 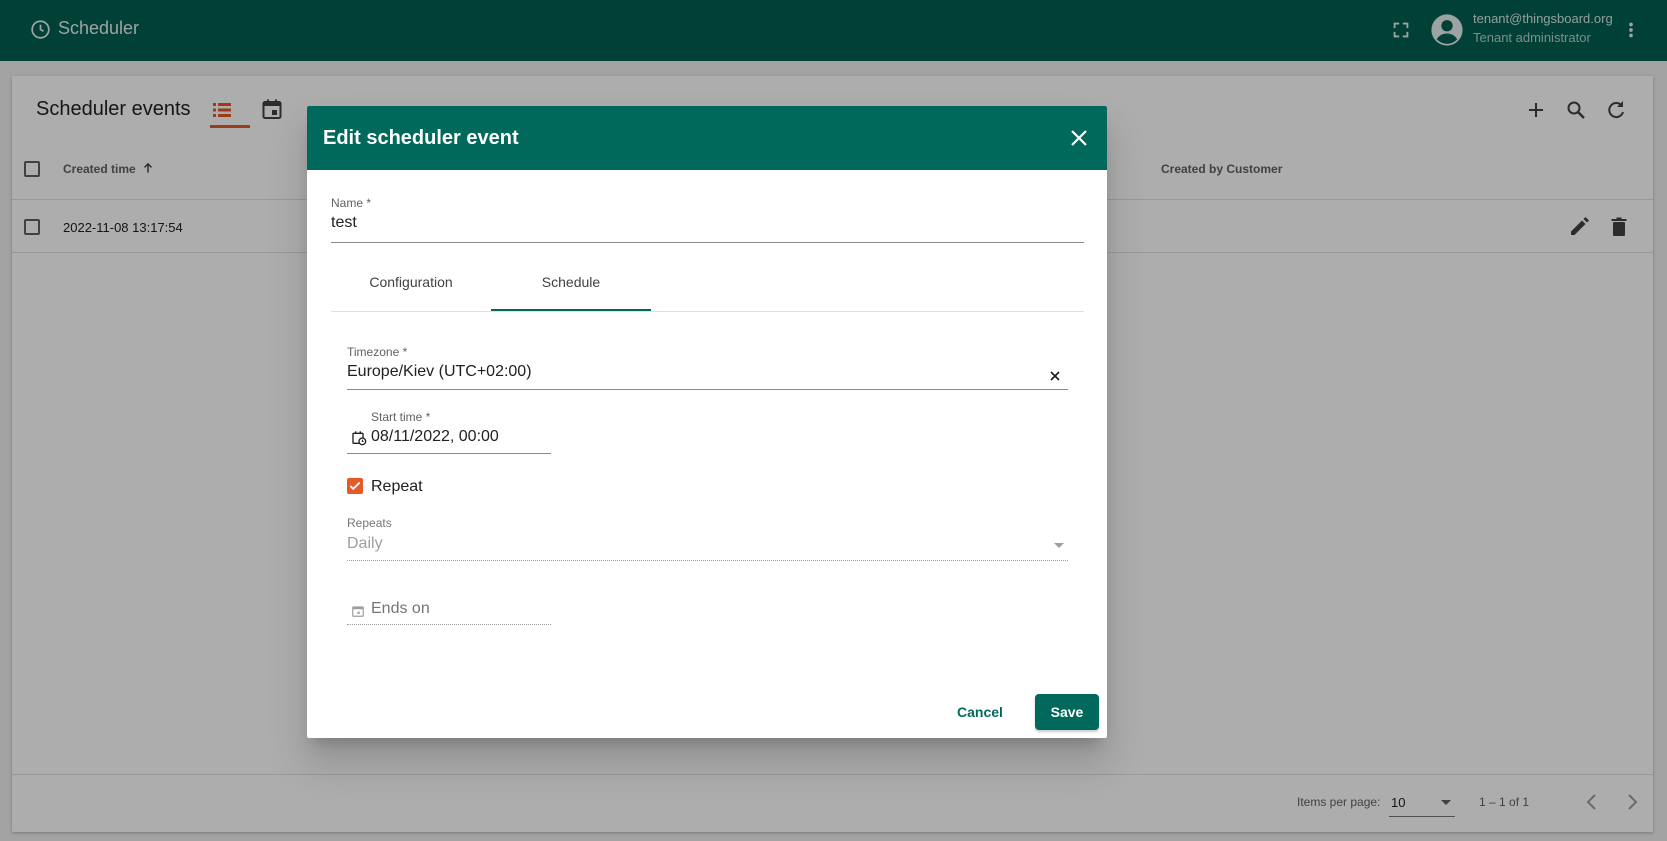 What do you see at coordinates (707, 389) in the screenshot?
I see `timezone-underline` at bounding box center [707, 389].